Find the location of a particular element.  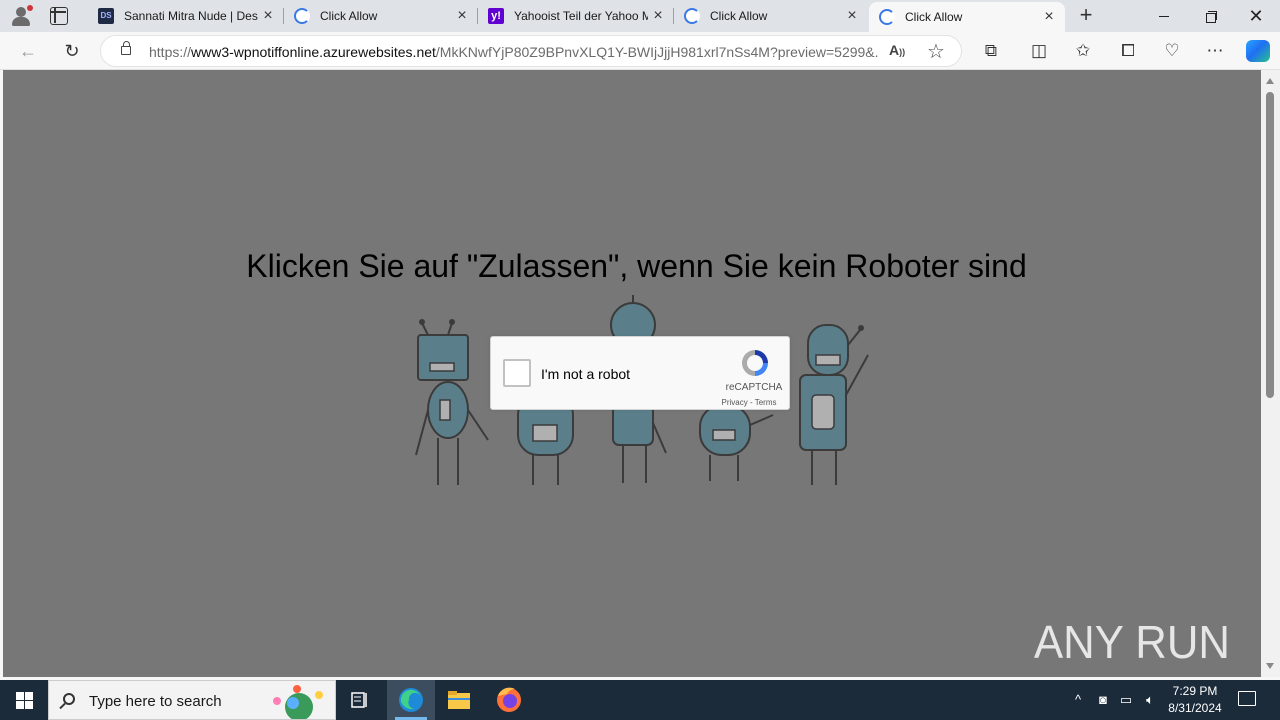

task-view-icon is located at coordinates (360, 700).